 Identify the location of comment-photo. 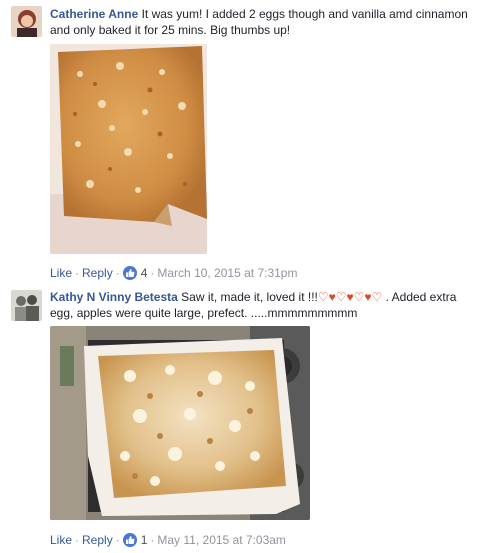
(128, 149).